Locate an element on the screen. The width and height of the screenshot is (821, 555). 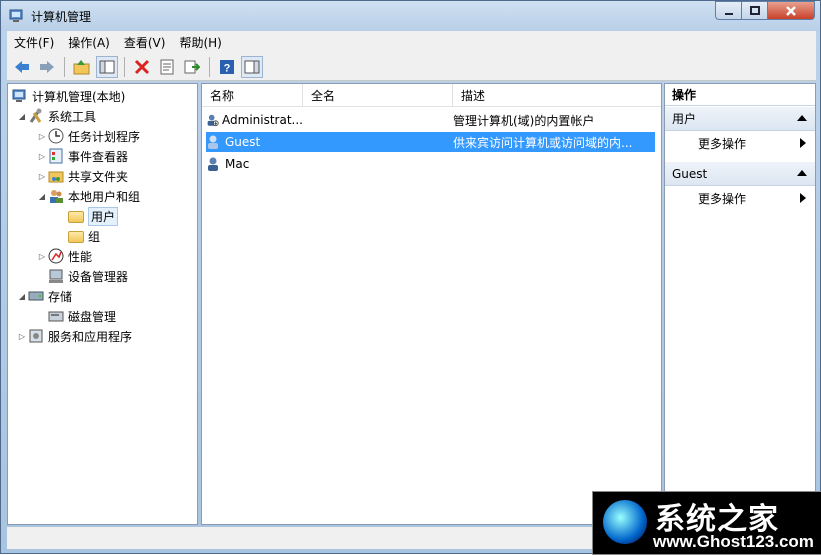
tree-item-root: 计算机管理(本地) is located at coordinates (68, 96).